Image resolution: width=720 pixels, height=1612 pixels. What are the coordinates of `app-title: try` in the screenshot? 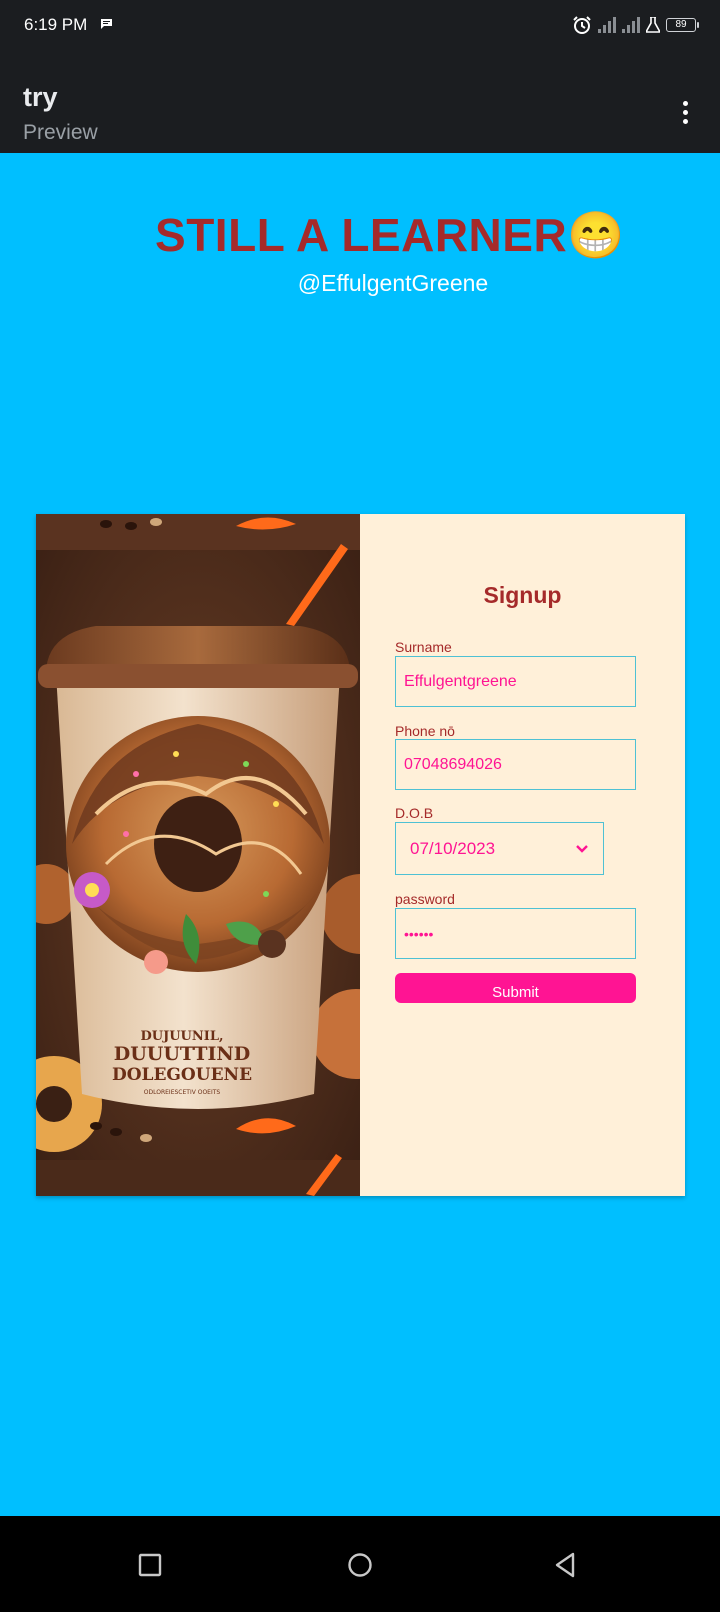 It's located at (40, 97).